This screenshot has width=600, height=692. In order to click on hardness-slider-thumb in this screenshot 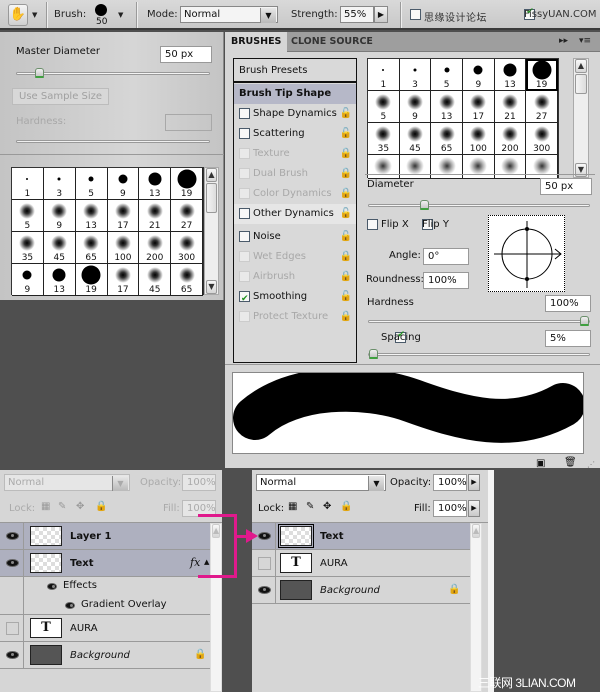, I will do `click(584, 321)`.